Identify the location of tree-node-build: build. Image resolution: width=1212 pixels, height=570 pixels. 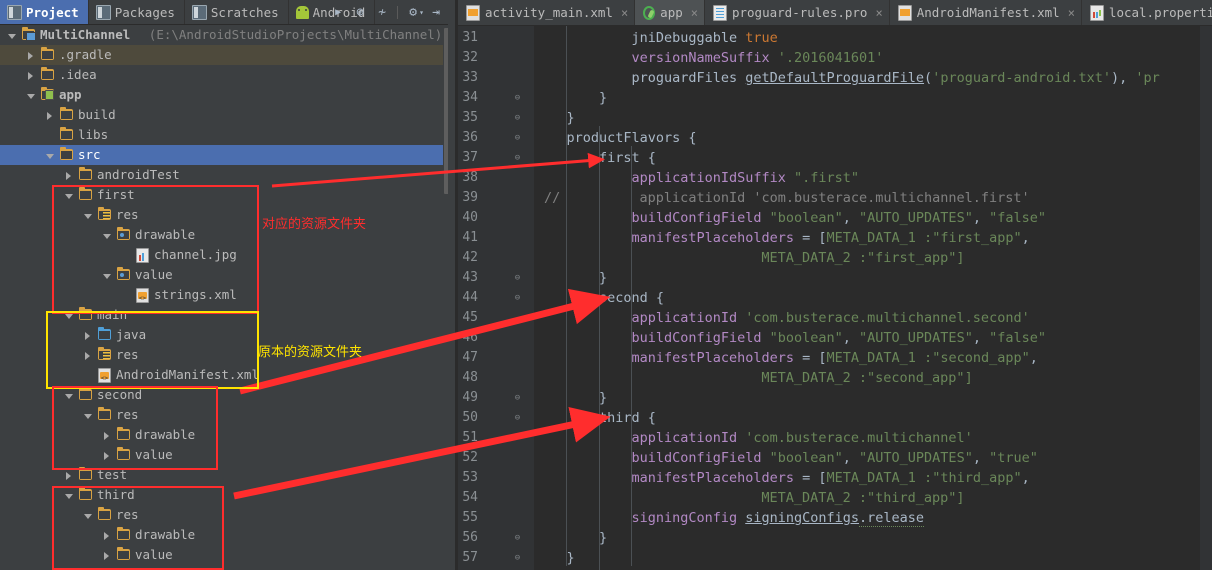
(221, 115).